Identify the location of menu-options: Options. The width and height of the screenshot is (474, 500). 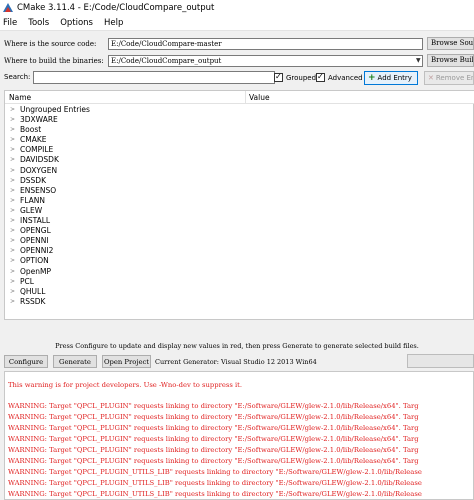
(76, 23).